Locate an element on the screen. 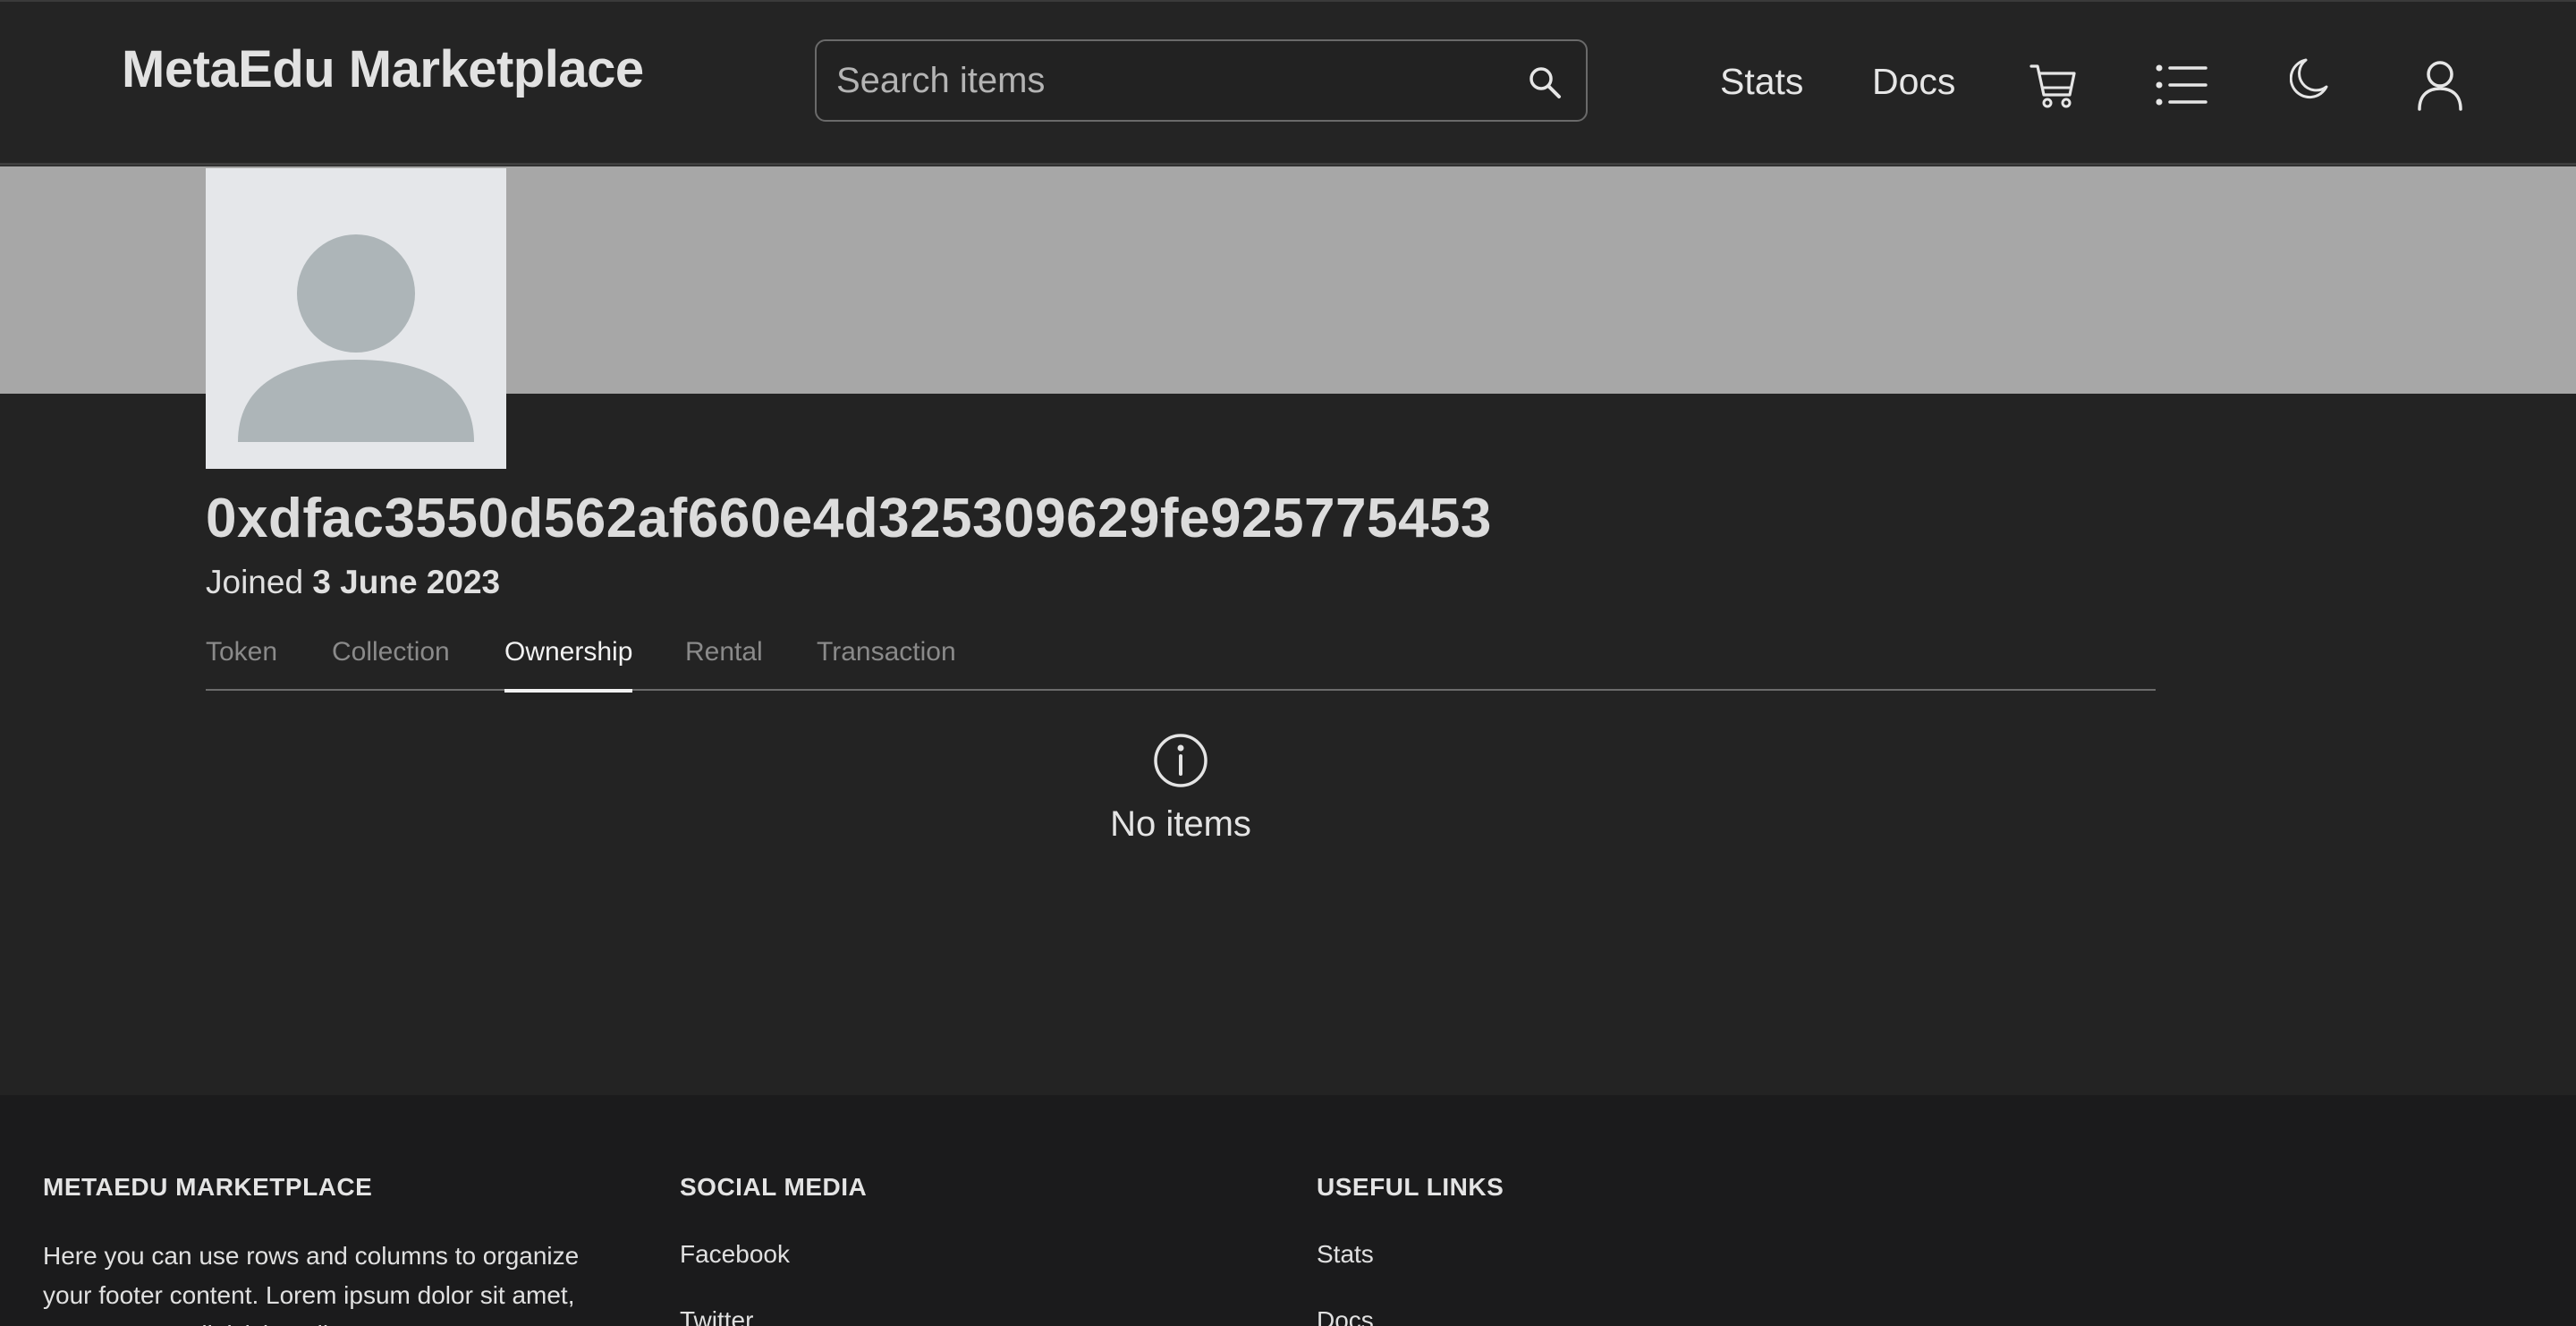 This screenshot has height=1326, width=2576. navbar: MetaEdu Marketplace Stats Docs is located at coordinates (1288, 83).